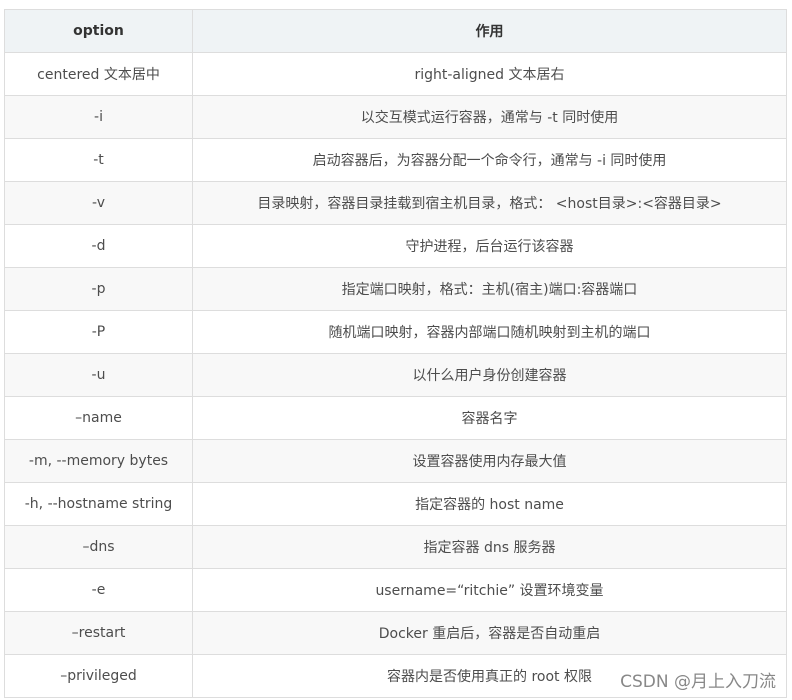 This screenshot has height=700, width=792. Describe the element at coordinates (98, 31) in the screenshot. I see `header-option: option` at that location.